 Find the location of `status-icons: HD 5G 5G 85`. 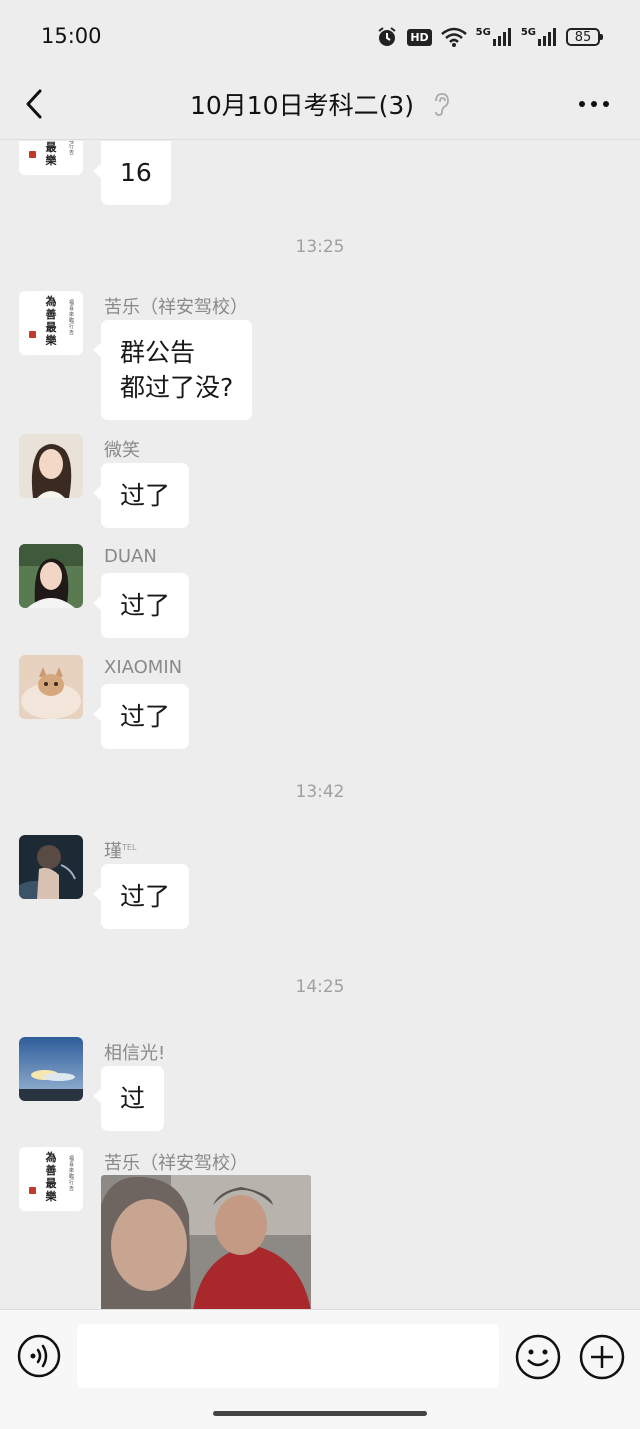

status-icons: HD 5G 5G 85 is located at coordinates (489, 37).